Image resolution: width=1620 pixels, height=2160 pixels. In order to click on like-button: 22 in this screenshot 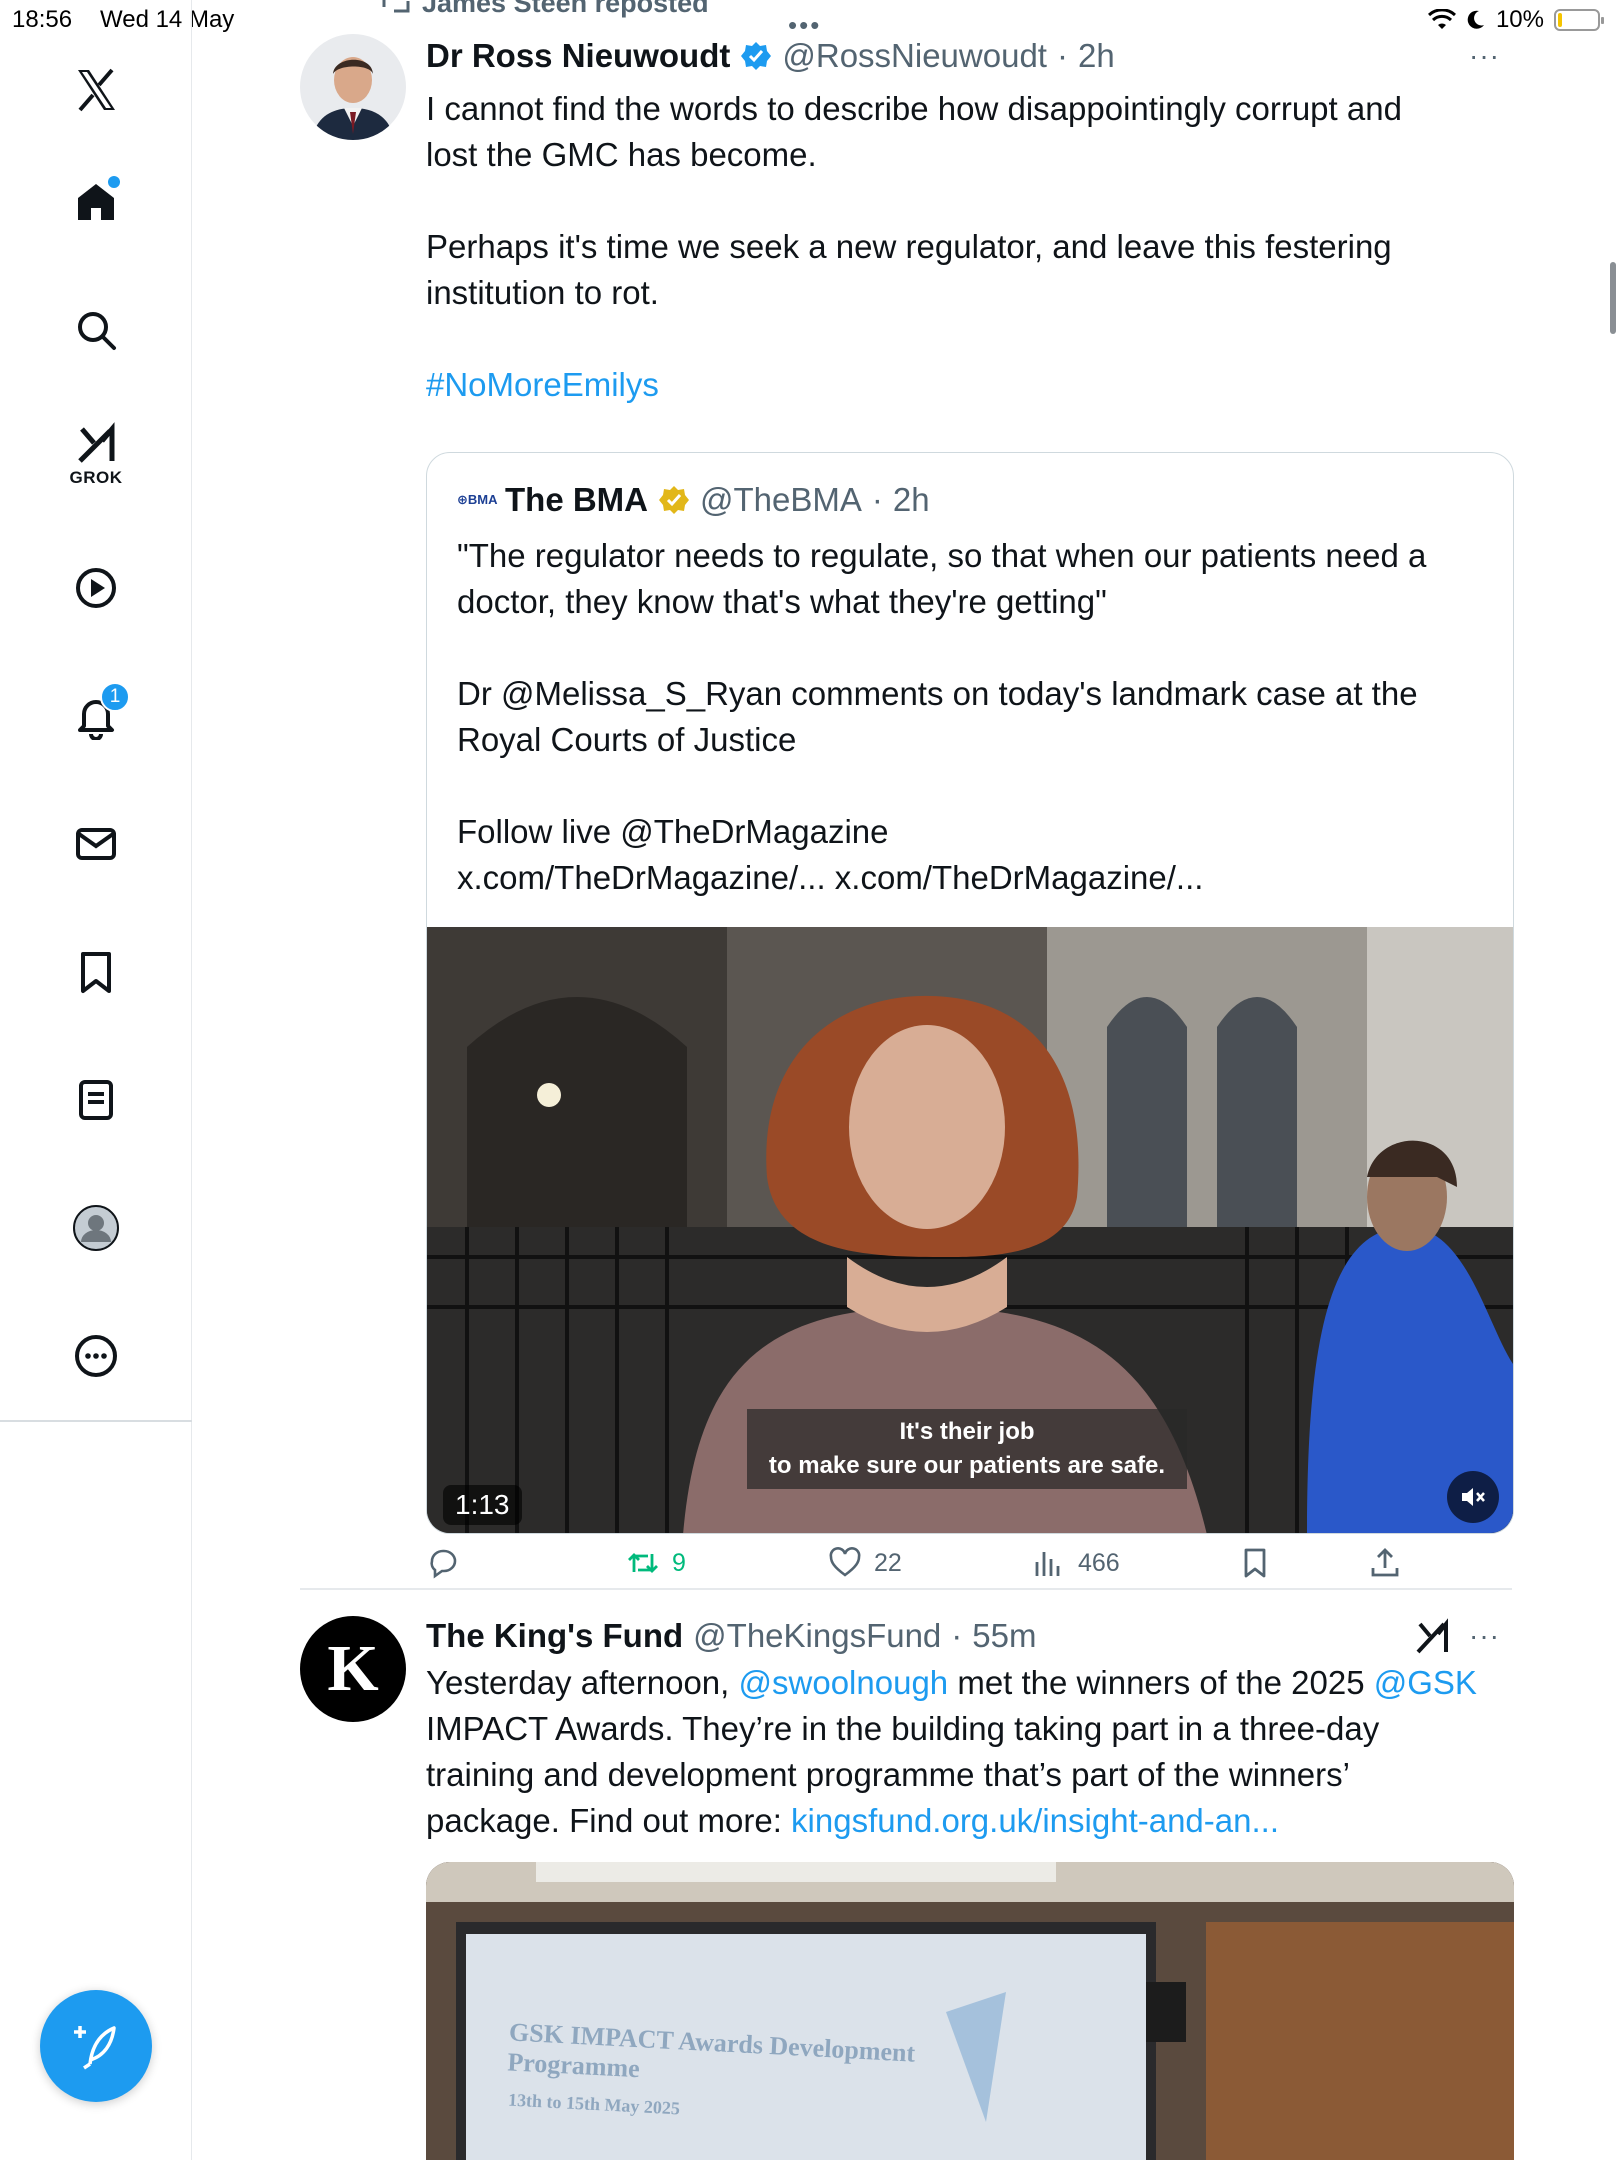, I will do `click(865, 1563)`.